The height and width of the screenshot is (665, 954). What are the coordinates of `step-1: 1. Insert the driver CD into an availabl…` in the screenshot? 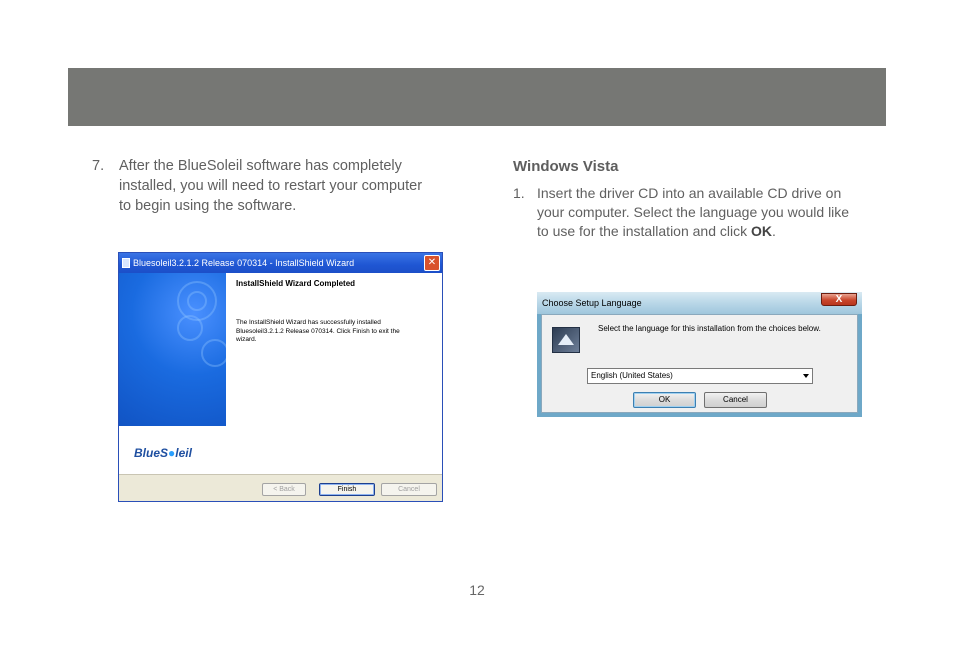 It's located at (683, 212).